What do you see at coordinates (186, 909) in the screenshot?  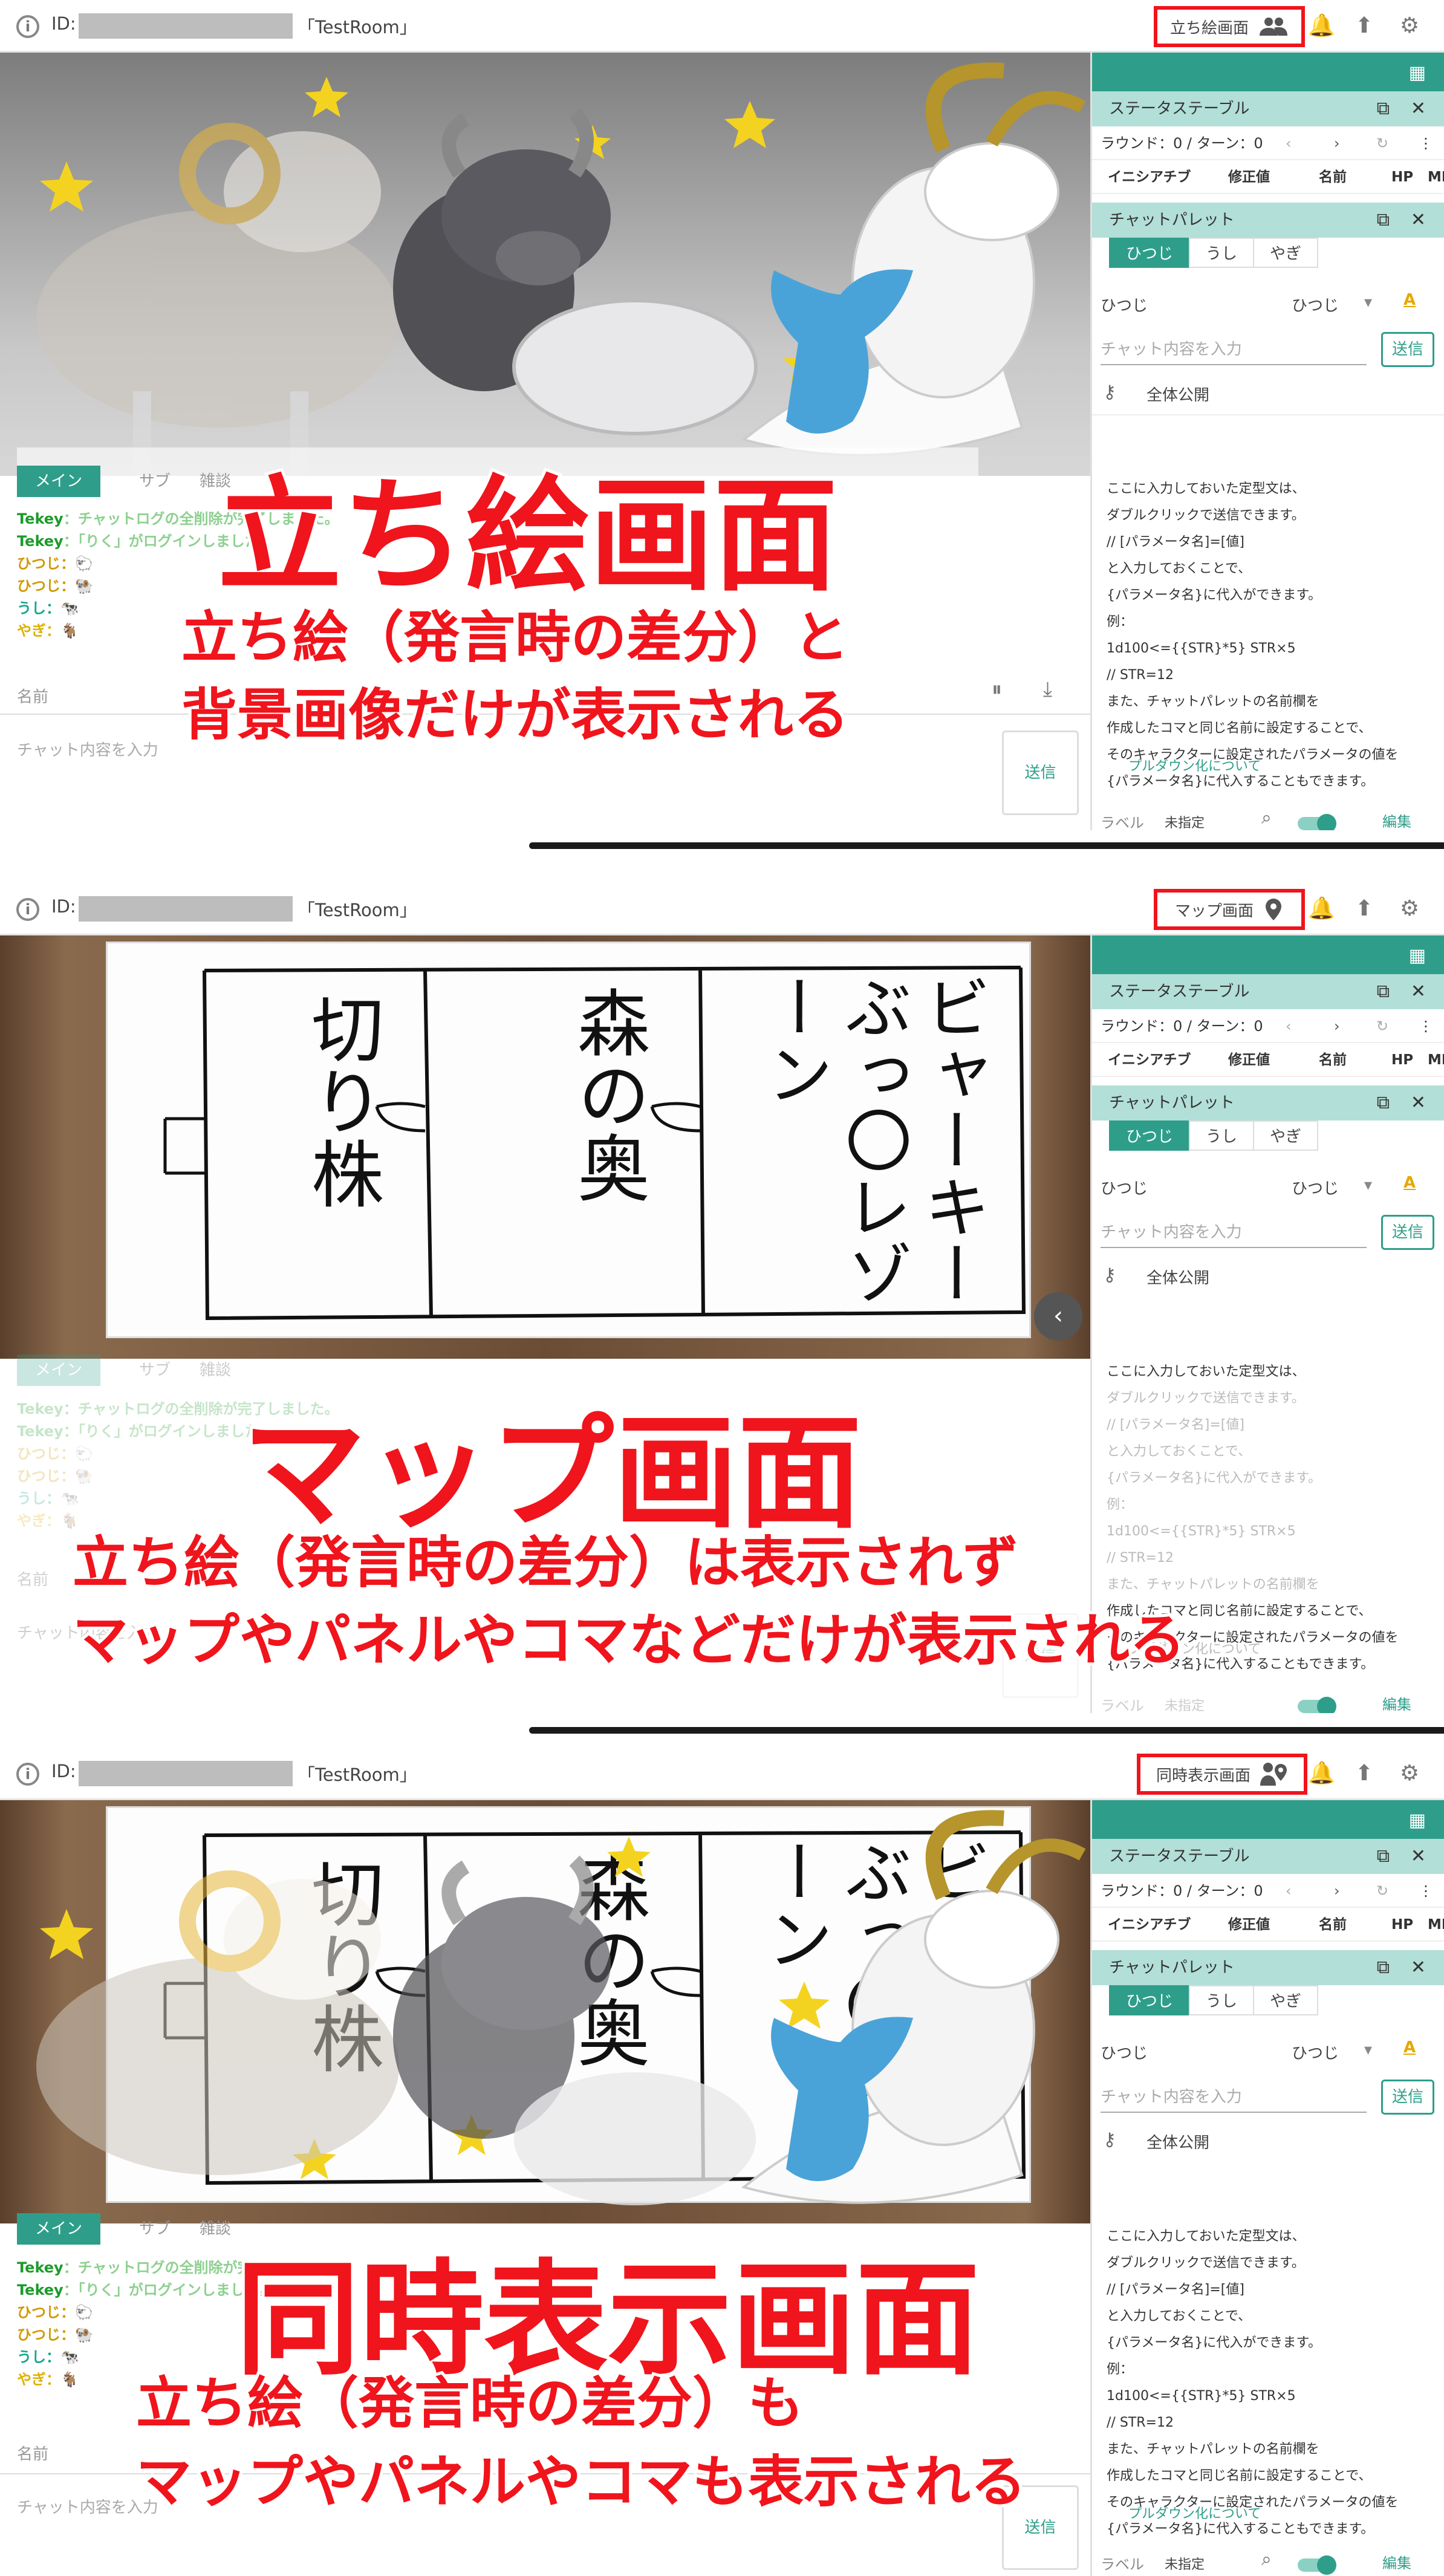 I see `room-id-redacted` at bounding box center [186, 909].